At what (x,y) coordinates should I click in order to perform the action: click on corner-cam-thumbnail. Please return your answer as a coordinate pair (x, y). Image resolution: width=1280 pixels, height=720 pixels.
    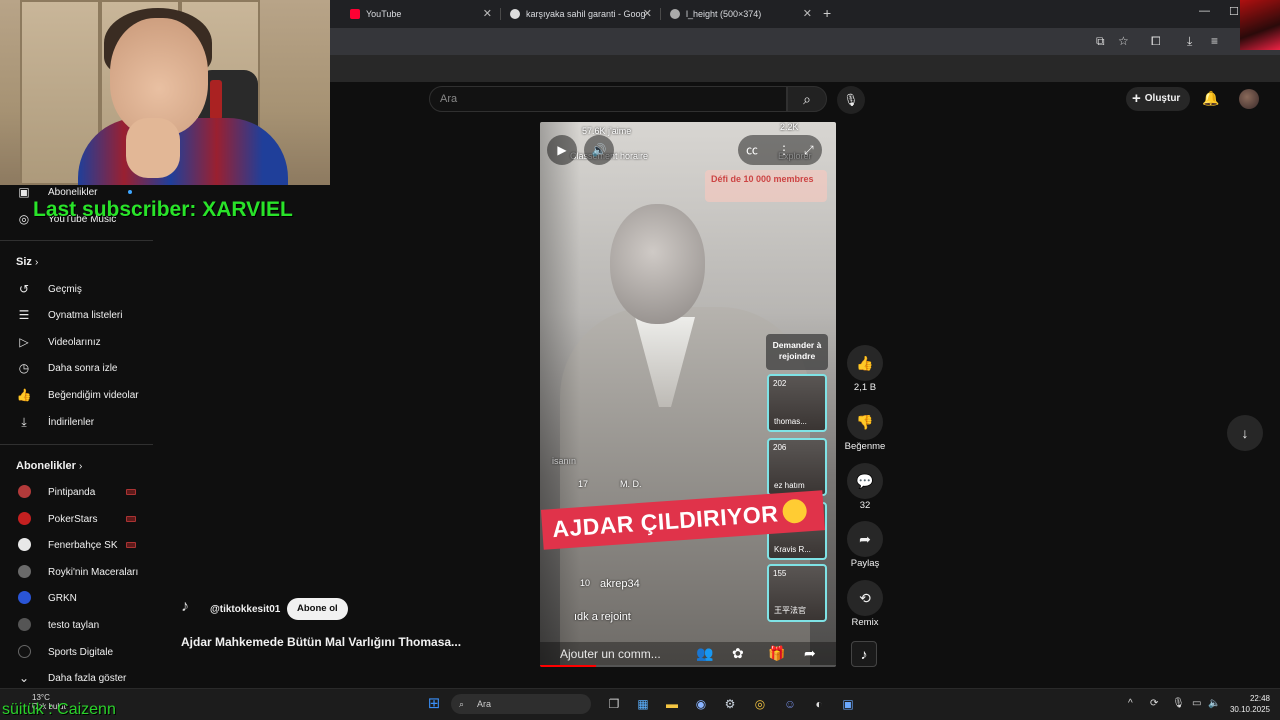
    Looking at the image, I should click on (1260, 25).